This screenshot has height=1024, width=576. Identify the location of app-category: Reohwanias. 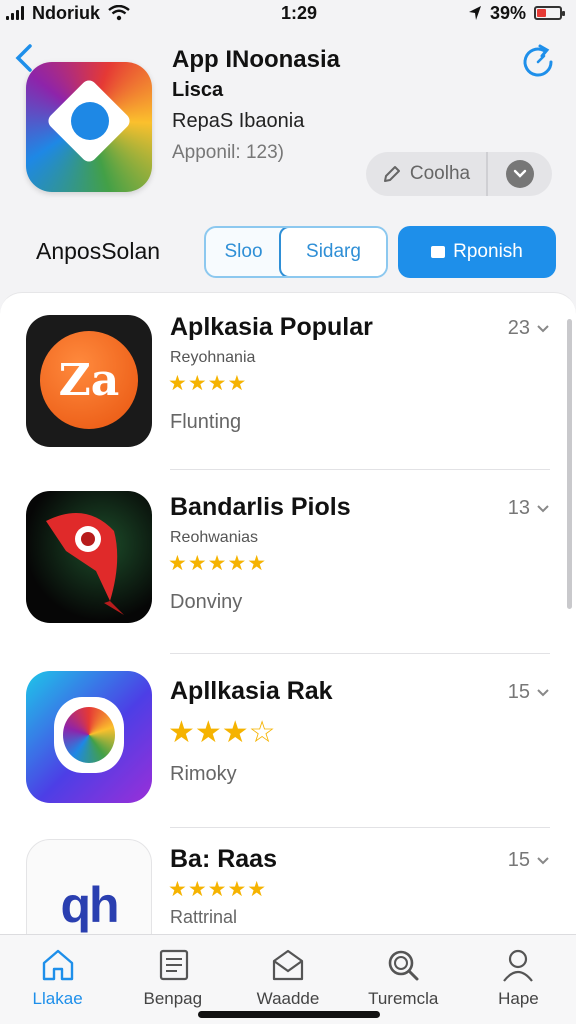
(214, 537).